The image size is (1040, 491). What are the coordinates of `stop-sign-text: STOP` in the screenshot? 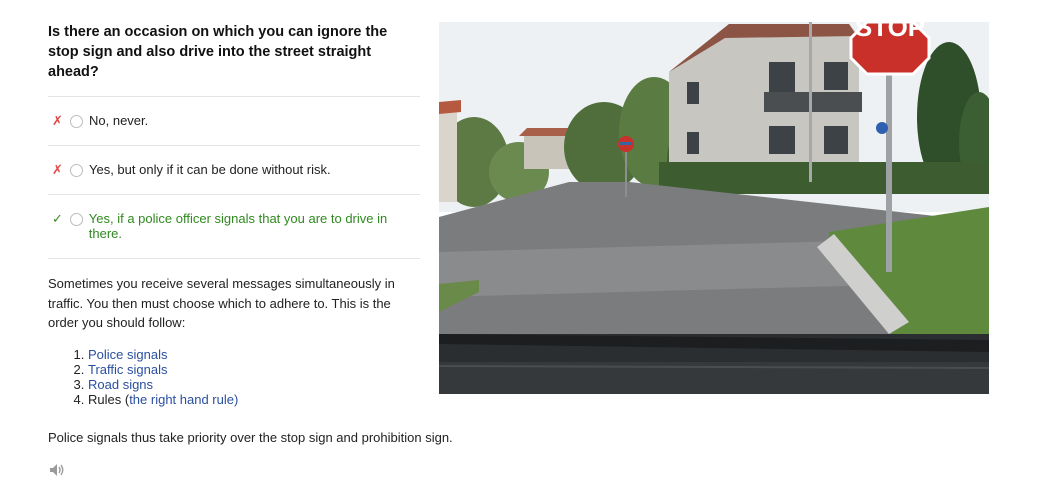 It's located at (890, 32).